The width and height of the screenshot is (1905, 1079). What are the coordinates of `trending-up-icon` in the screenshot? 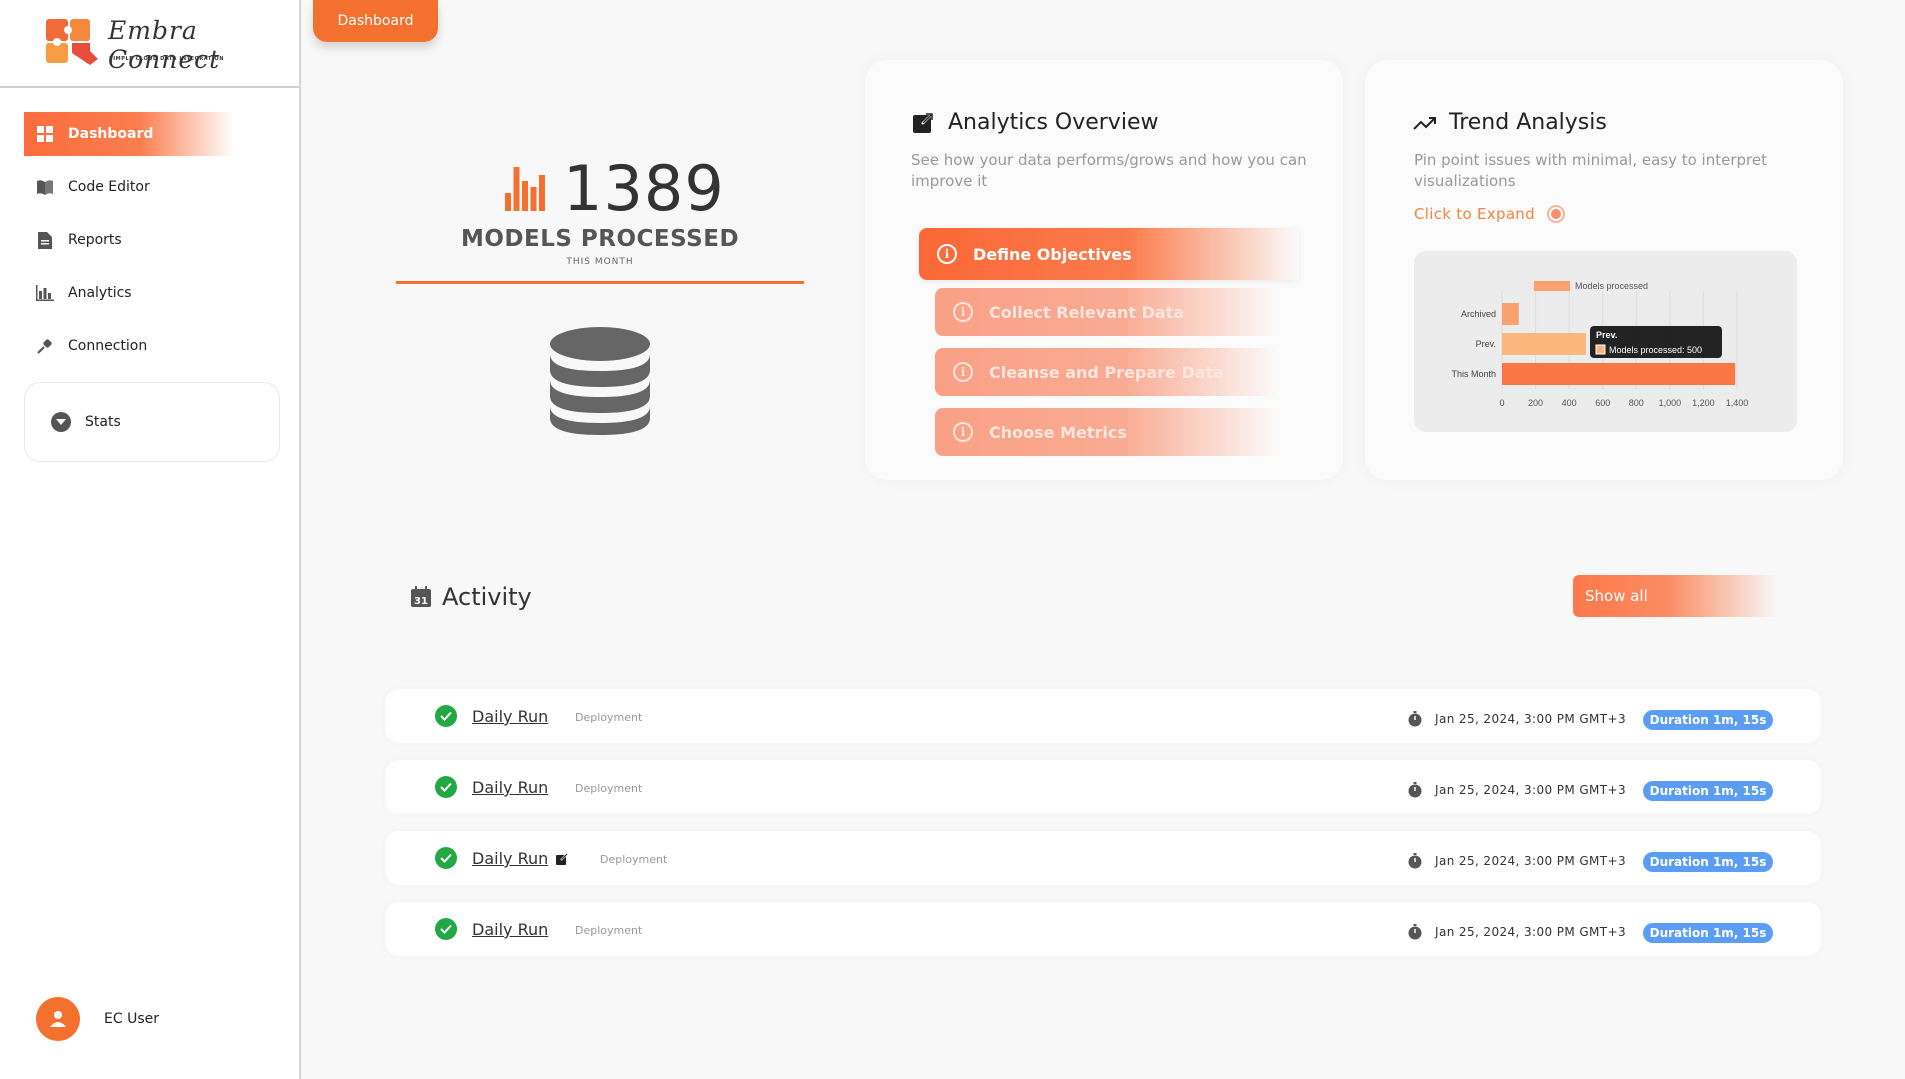 It's located at (1424, 123).